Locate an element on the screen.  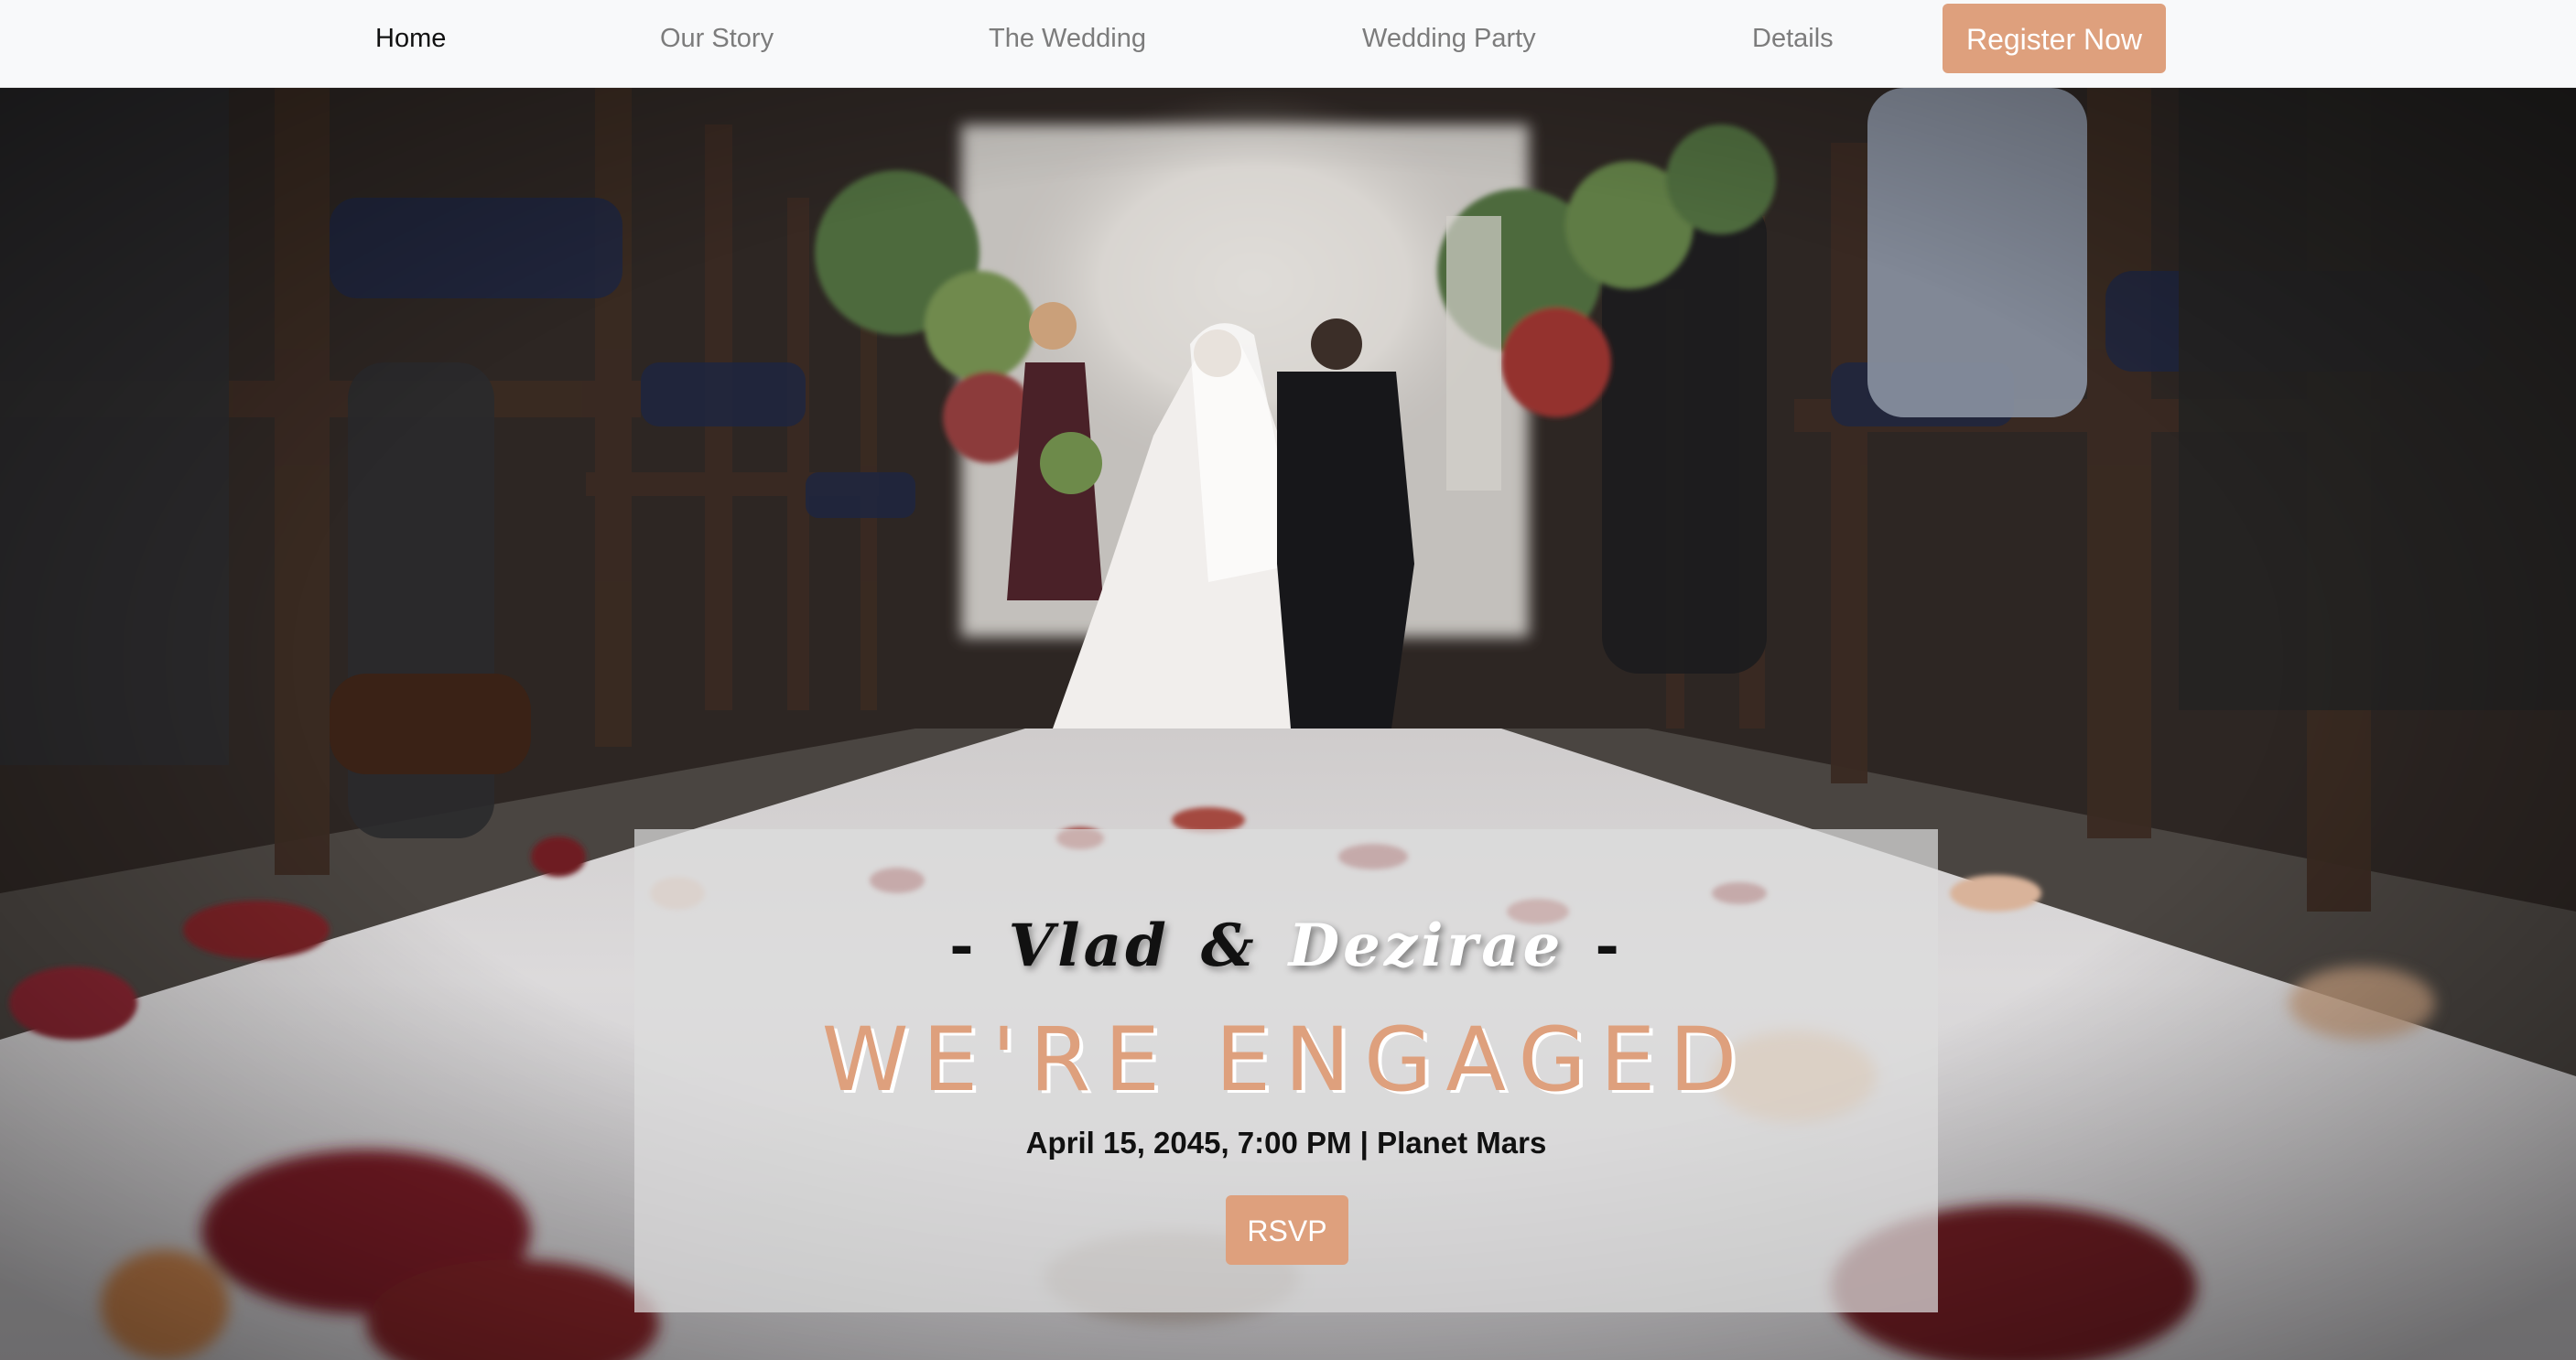
nav-link-the-wedding: The Wedding is located at coordinates (1068, 38).